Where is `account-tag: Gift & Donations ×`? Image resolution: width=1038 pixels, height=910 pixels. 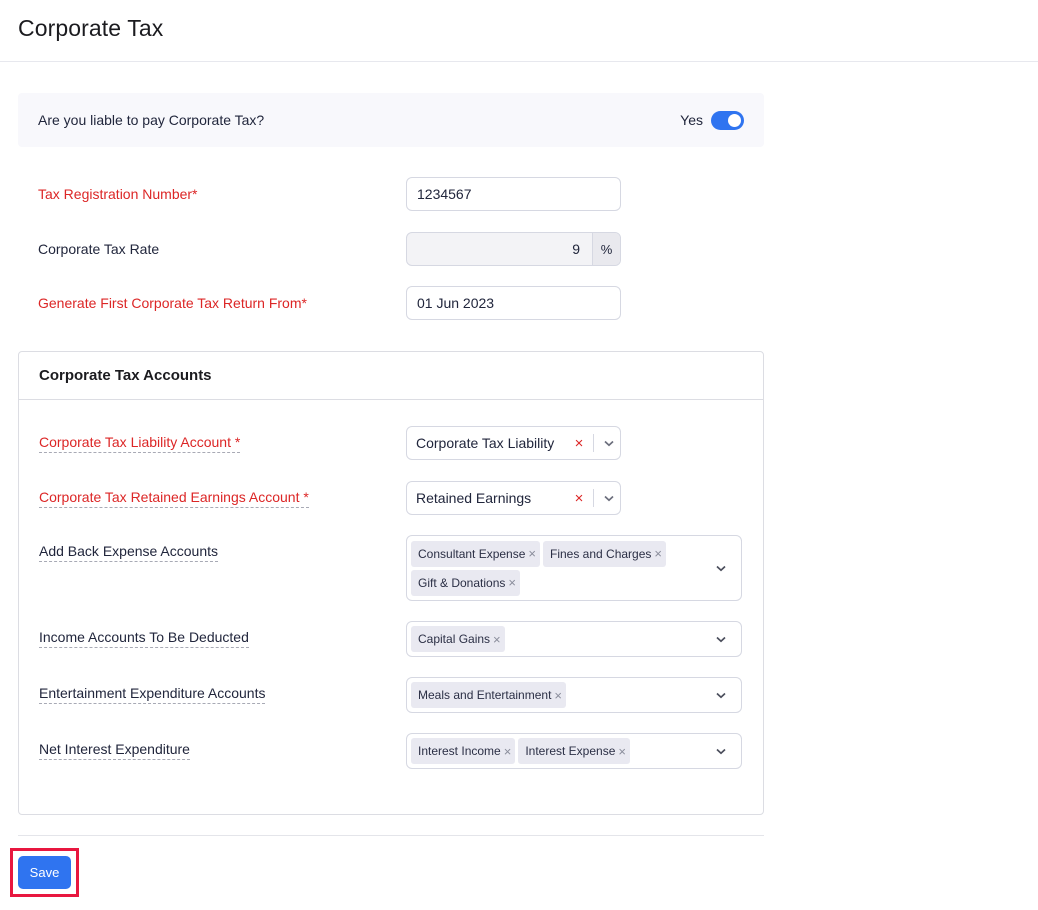 account-tag: Gift & Donations × is located at coordinates (465, 582).